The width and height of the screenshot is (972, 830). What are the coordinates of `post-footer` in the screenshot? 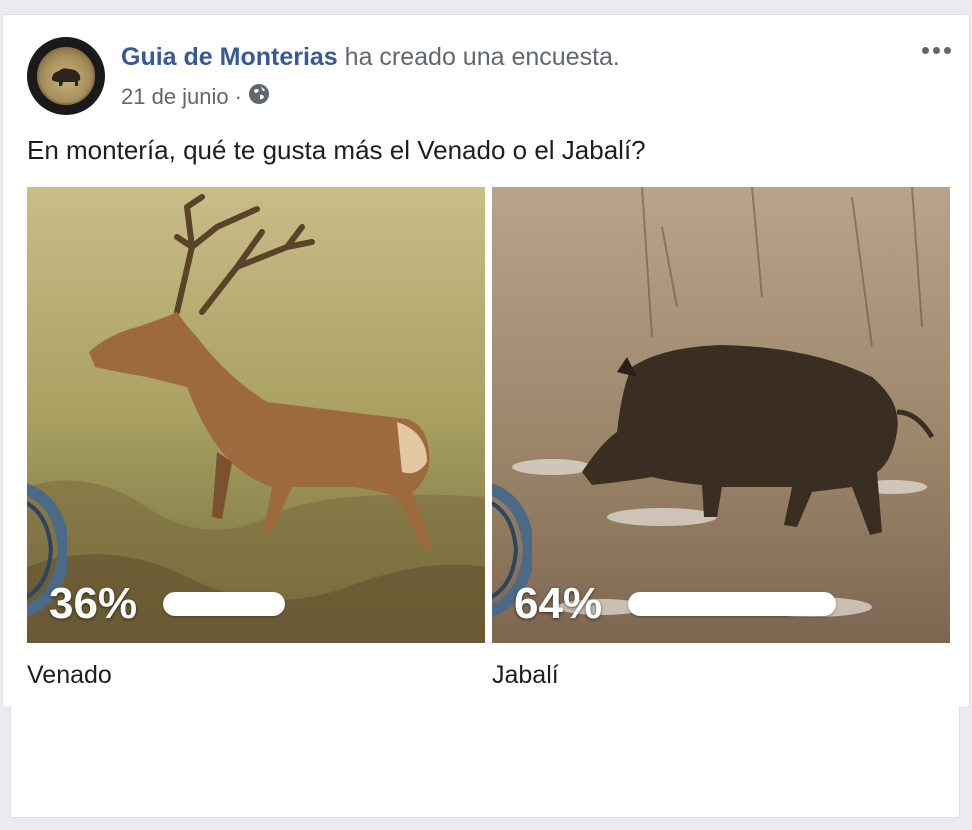 It's located at (485, 762).